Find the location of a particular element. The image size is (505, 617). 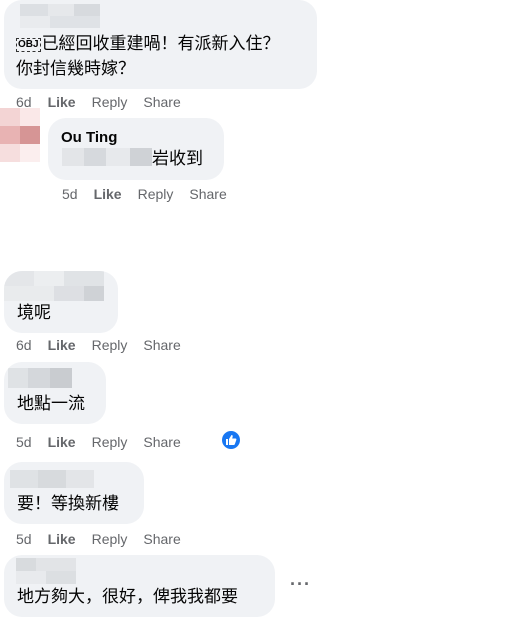

comment-bubble-5: 要！等換新樓 is located at coordinates (74, 493).